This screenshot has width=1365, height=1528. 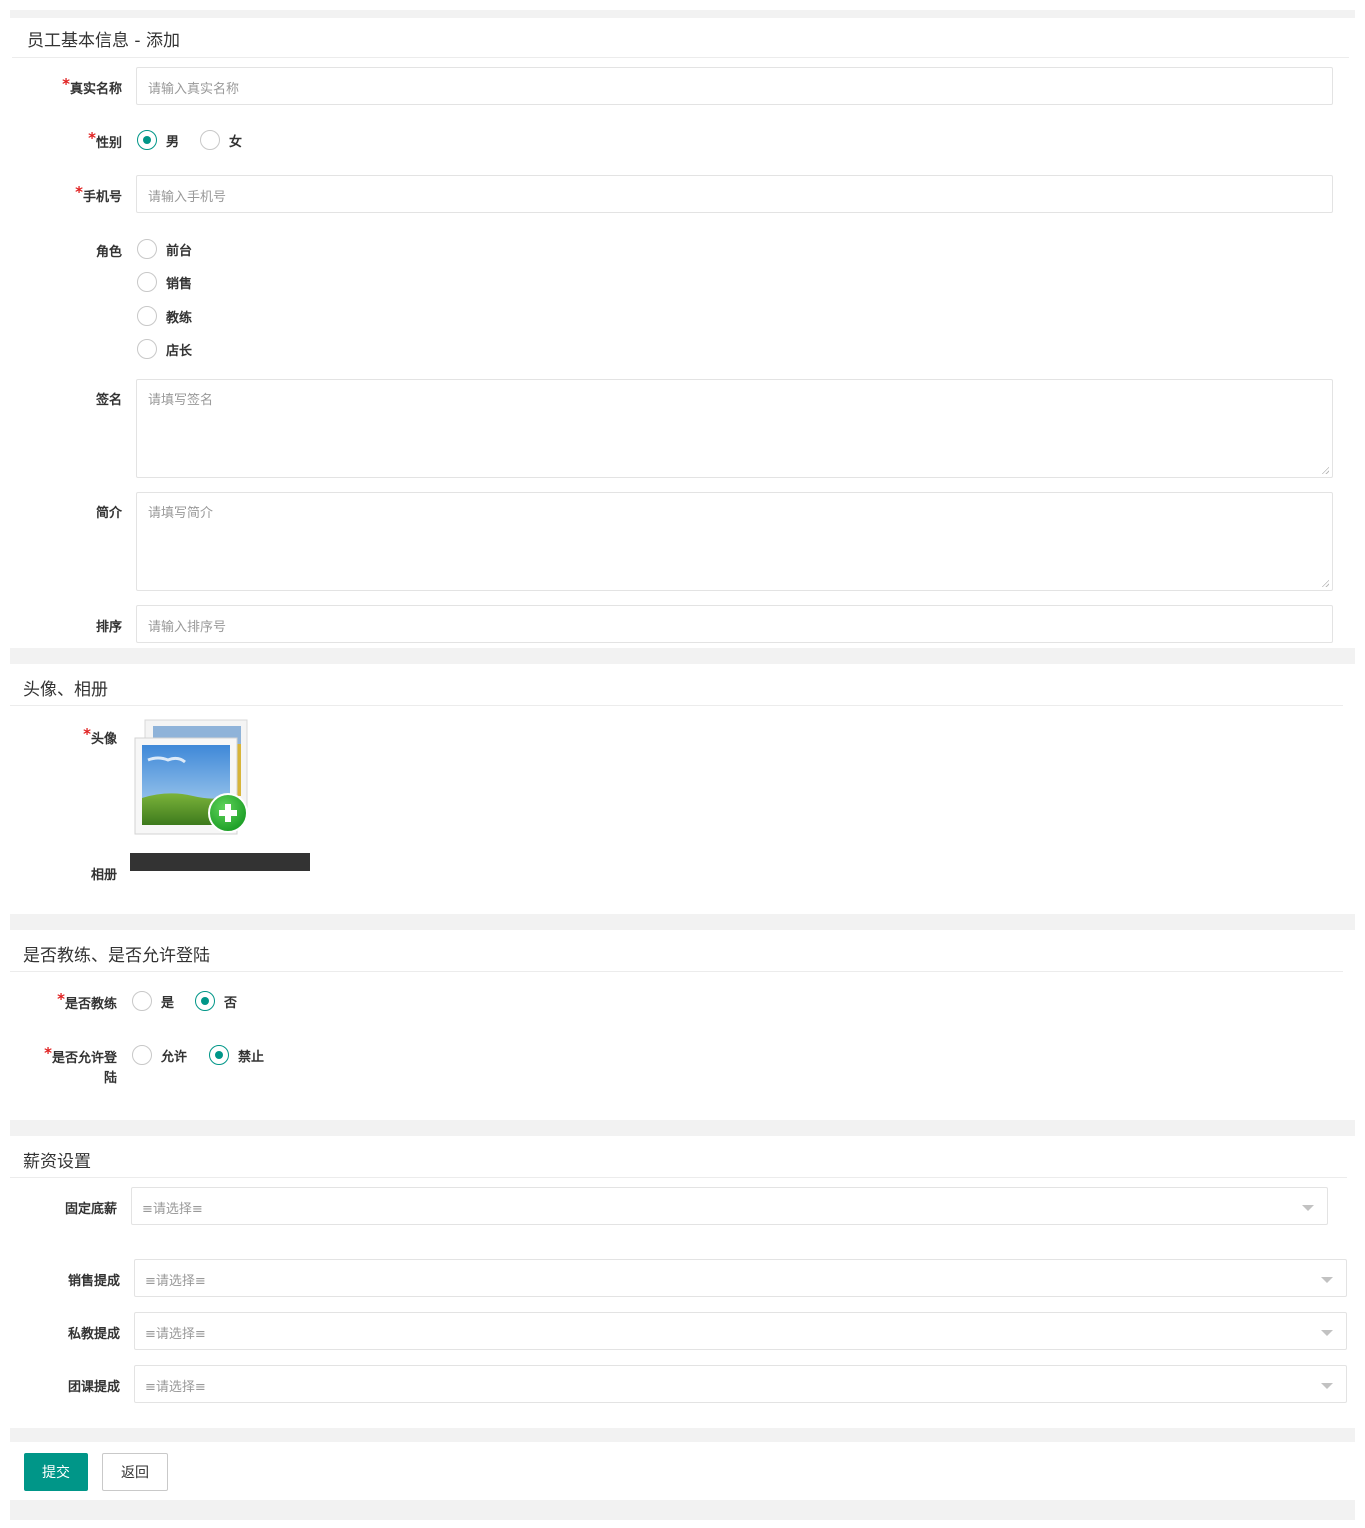 What do you see at coordinates (216, 1001) in the screenshot?
I see `is-coach-radio-no: 否` at bounding box center [216, 1001].